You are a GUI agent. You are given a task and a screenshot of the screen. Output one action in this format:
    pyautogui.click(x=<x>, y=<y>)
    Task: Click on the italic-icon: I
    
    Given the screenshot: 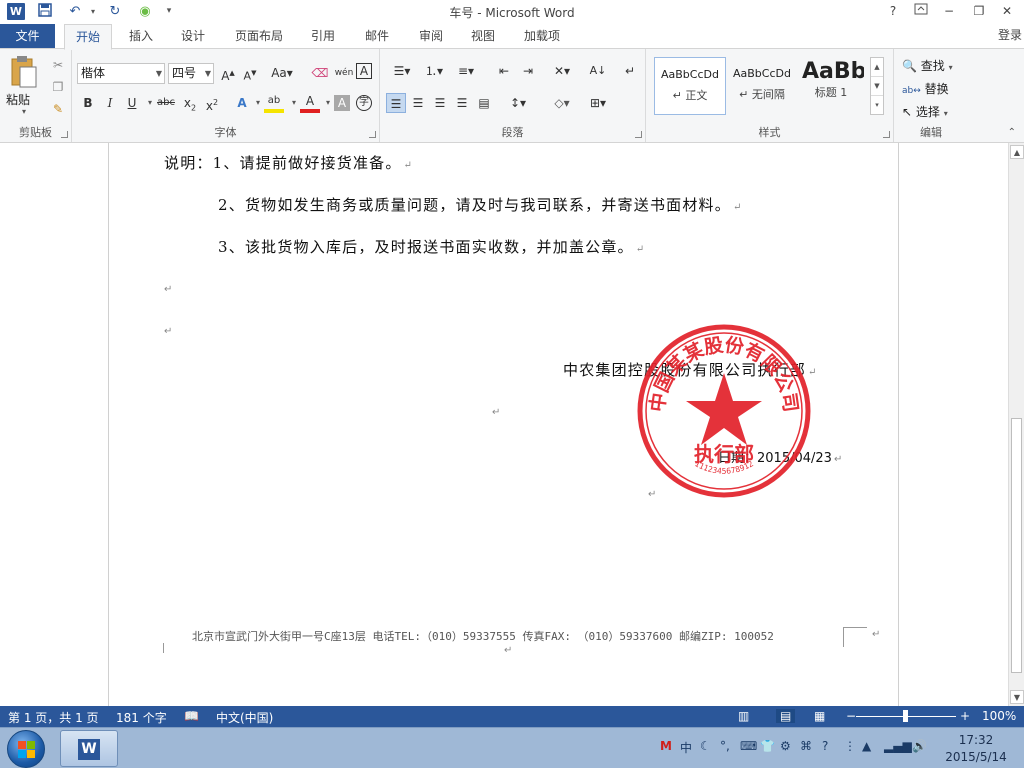 What is the action you would take?
    pyautogui.click(x=110, y=103)
    